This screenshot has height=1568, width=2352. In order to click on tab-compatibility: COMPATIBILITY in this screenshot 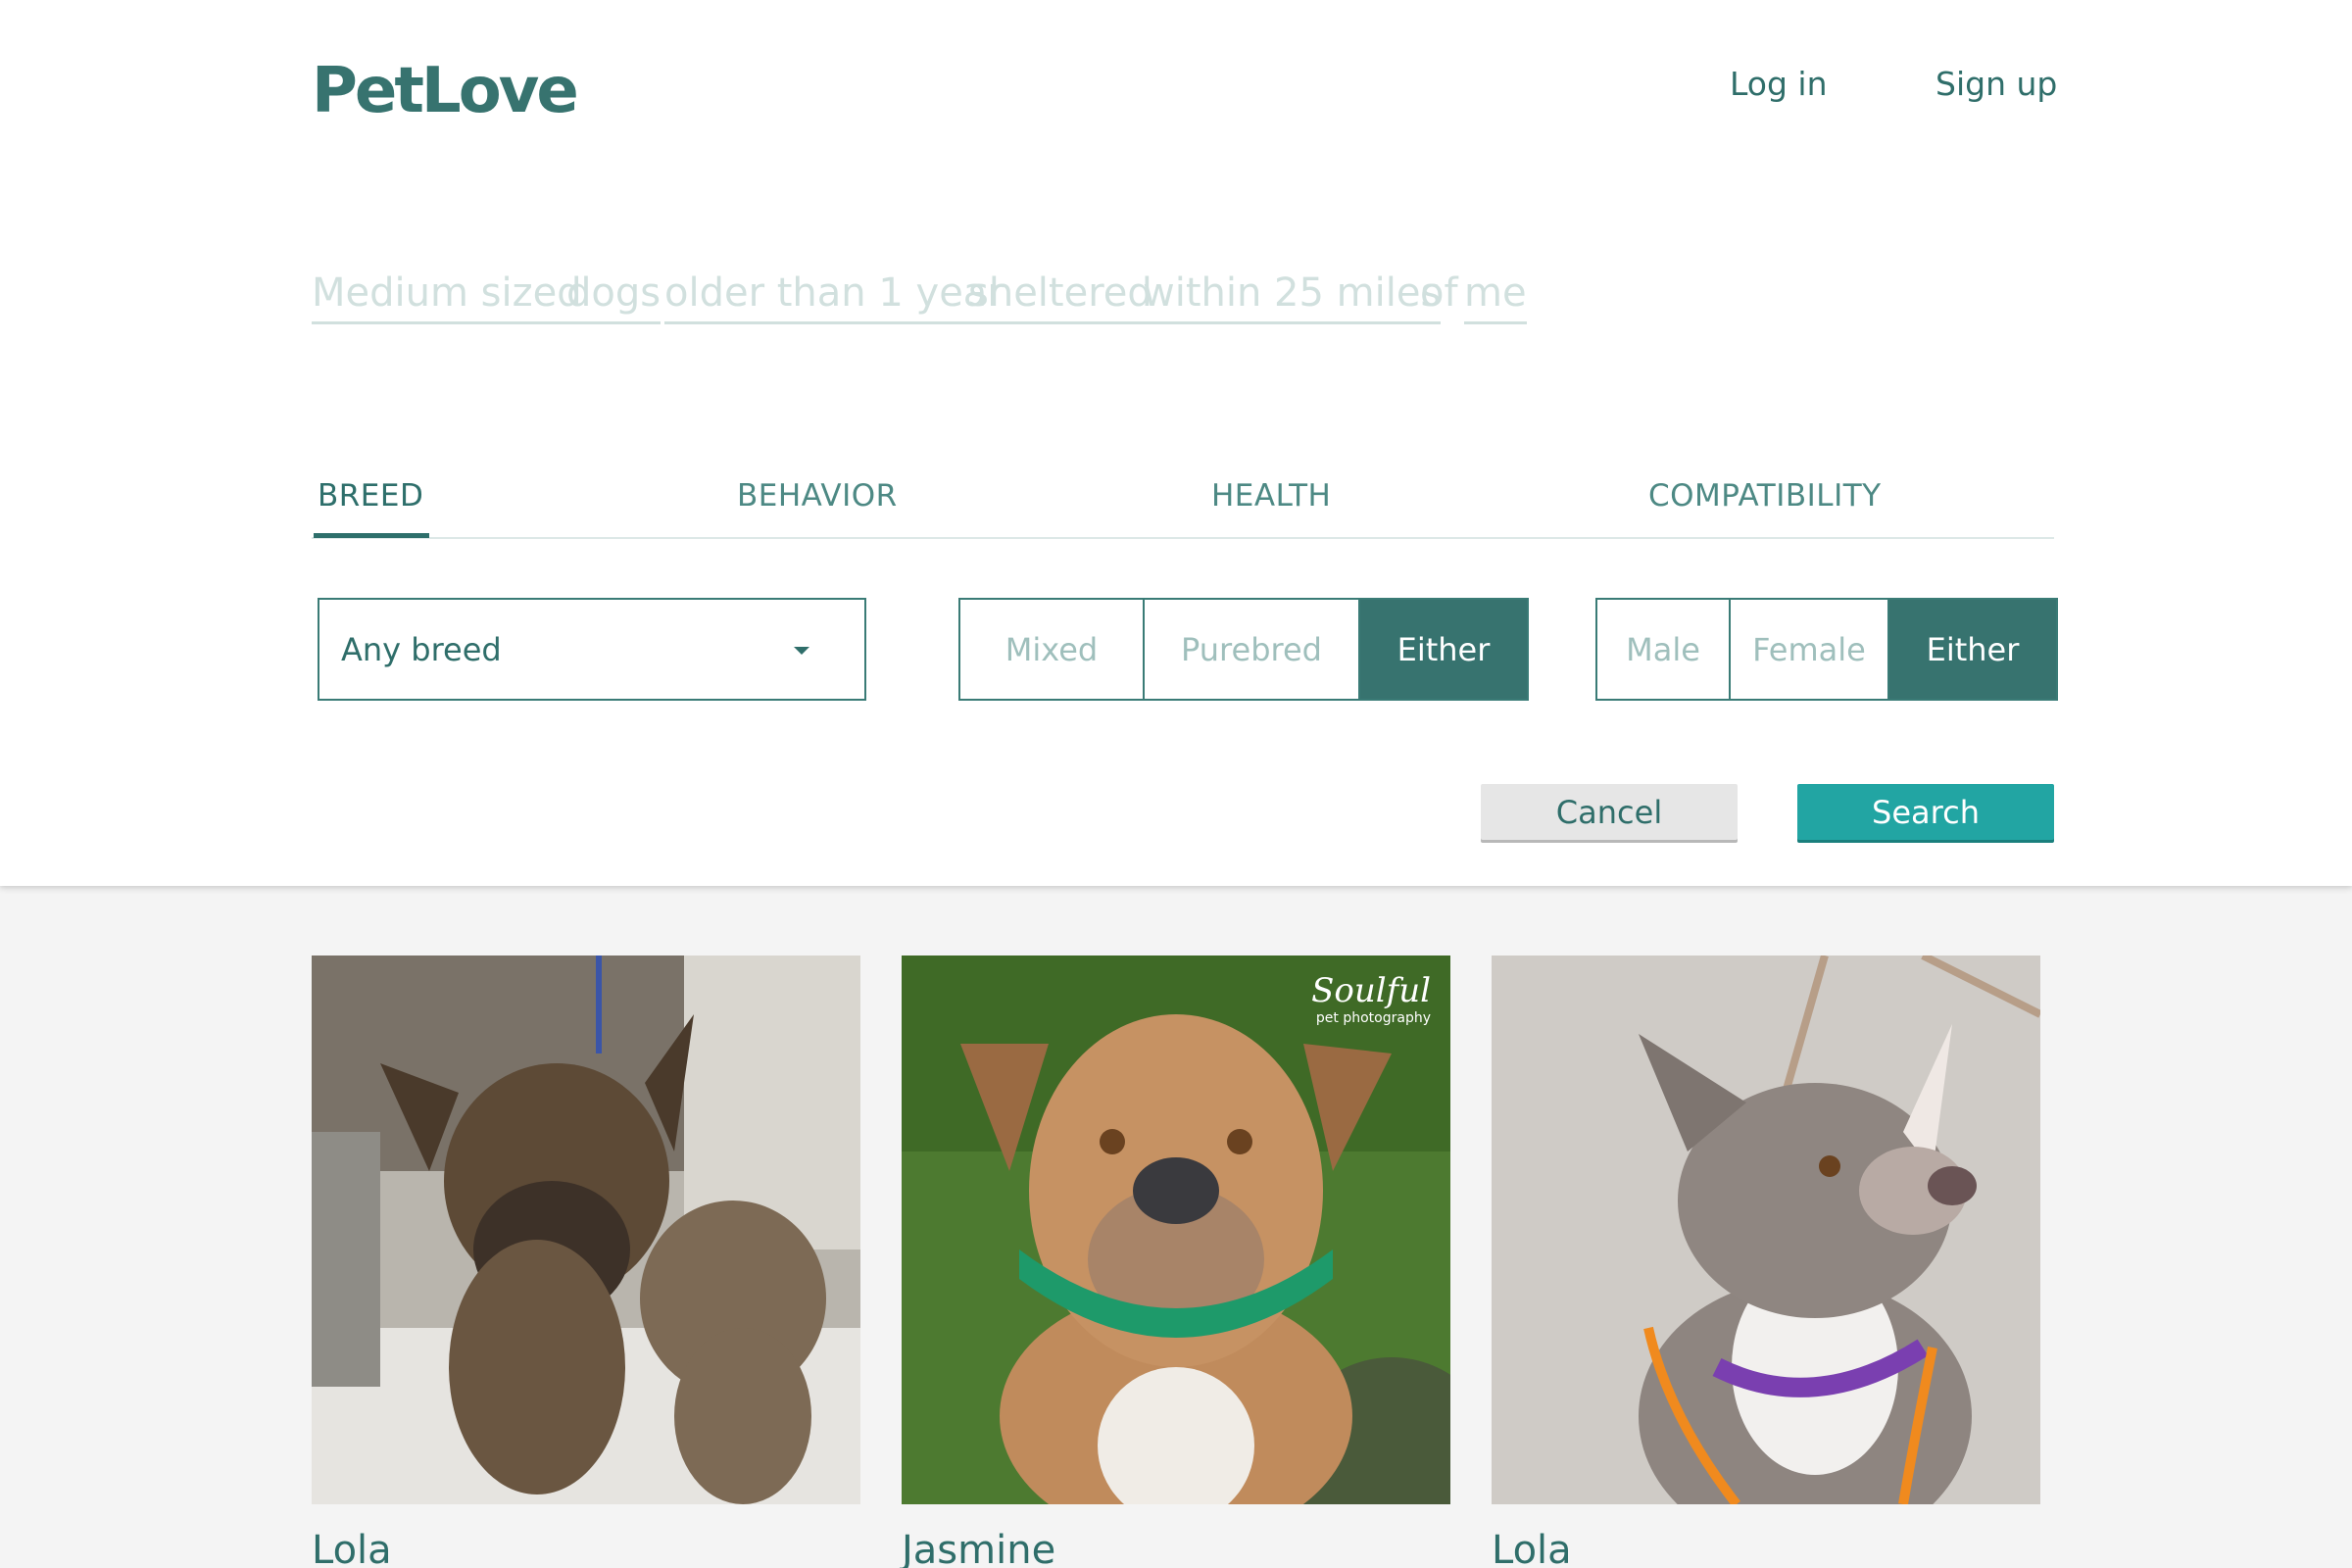, I will do `click(1765, 496)`.